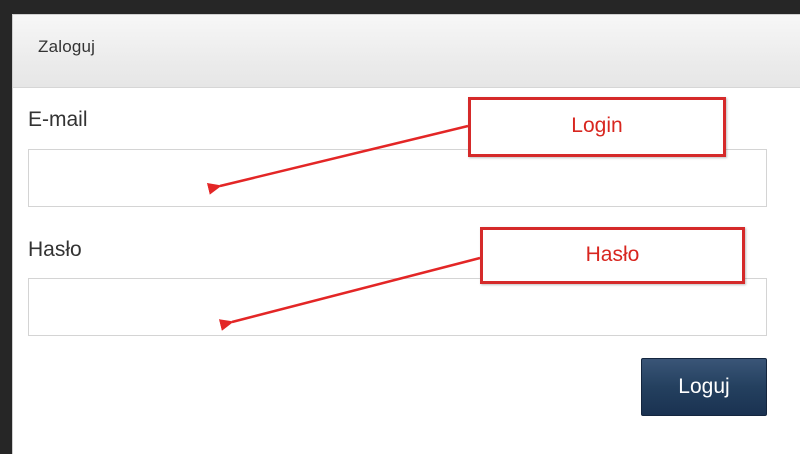 This screenshot has width=800, height=454. What do you see at coordinates (55, 249) in the screenshot?
I see `password-label: Hasło` at bounding box center [55, 249].